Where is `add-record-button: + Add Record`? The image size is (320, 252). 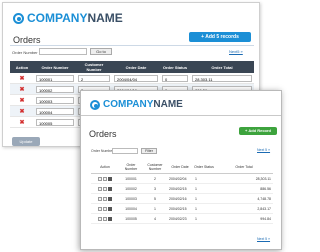
add-record-button: + Add Record is located at coordinates (258, 131).